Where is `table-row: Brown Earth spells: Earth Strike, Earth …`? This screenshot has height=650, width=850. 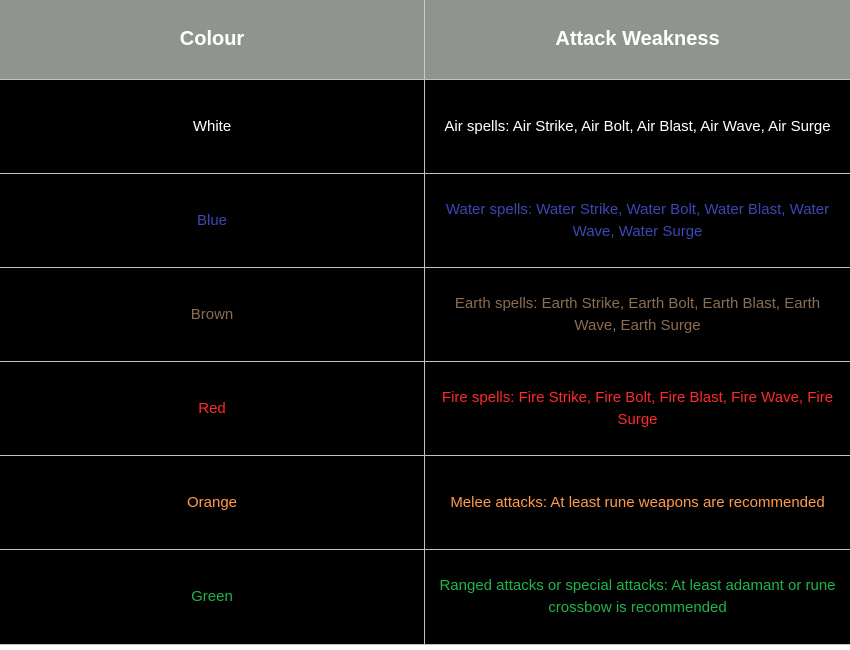 table-row: Brown Earth spells: Earth Strike, Earth … is located at coordinates (425, 314).